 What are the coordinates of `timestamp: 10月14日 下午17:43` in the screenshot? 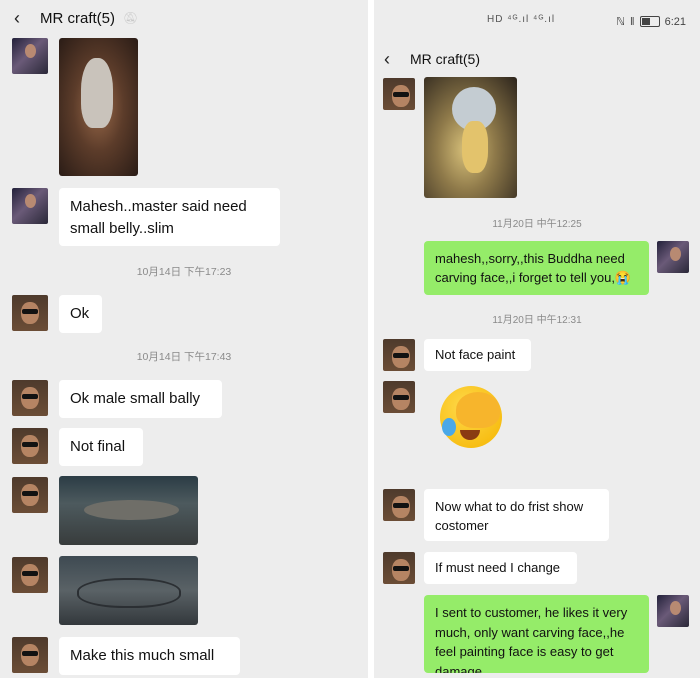 It's located at (184, 357).